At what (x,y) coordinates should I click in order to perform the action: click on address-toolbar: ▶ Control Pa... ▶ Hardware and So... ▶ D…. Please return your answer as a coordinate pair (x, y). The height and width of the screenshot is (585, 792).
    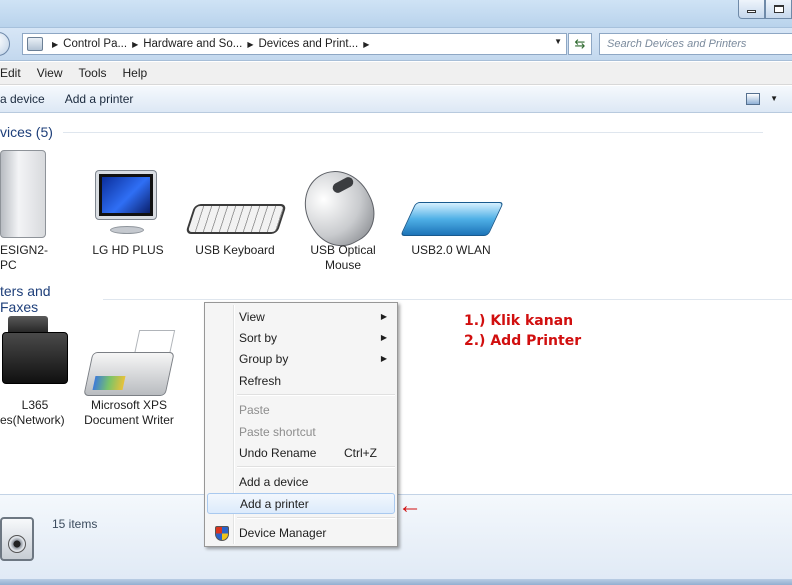
    Looking at the image, I should click on (396, 44).